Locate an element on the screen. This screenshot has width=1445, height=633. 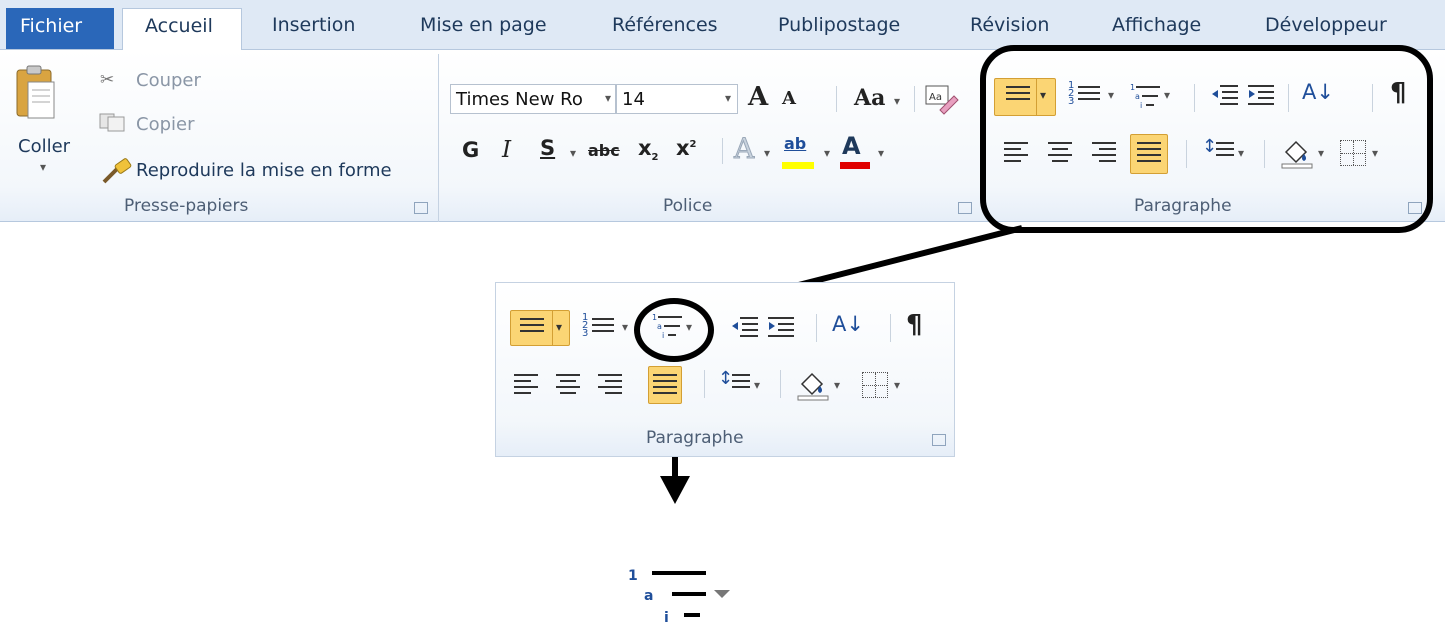
decrease-indent-icon is located at coordinates (745, 327).